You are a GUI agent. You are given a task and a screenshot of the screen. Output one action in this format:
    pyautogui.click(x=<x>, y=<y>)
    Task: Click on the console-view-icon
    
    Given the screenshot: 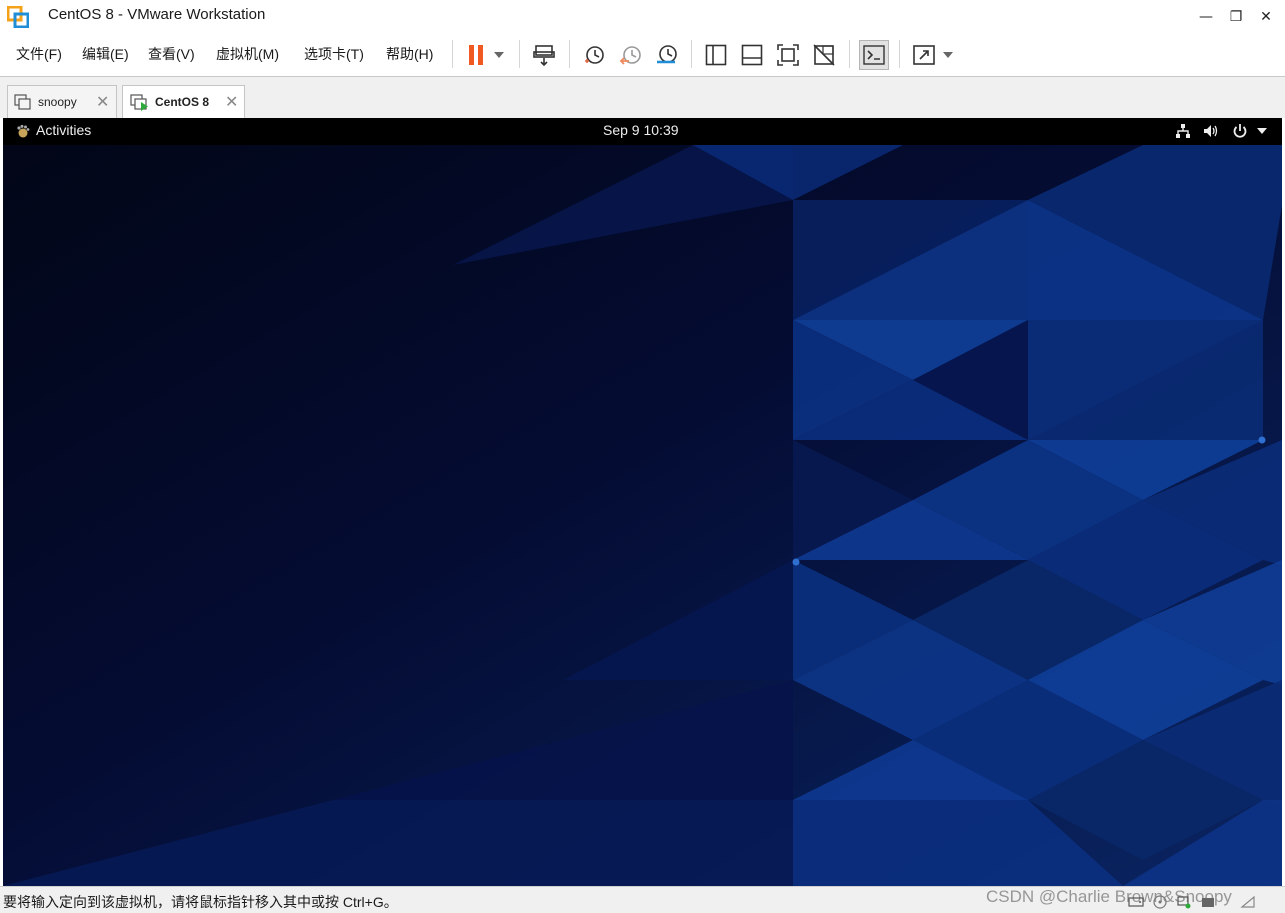 What is the action you would take?
    pyautogui.click(x=874, y=55)
    